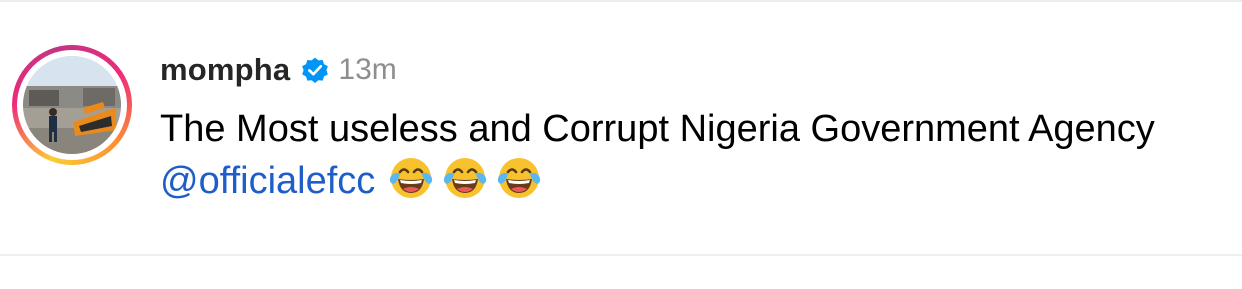  I want to click on top-divider, so click(621, 1).